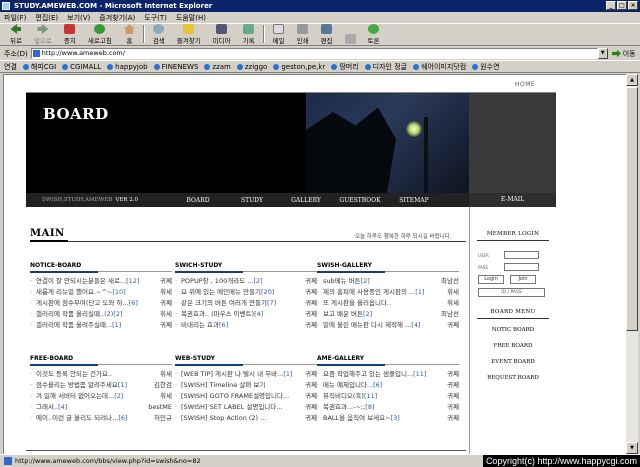  I want to click on list-item: · [SWISH] Stop Action (2) ... 귀쩨, so click(246, 418).